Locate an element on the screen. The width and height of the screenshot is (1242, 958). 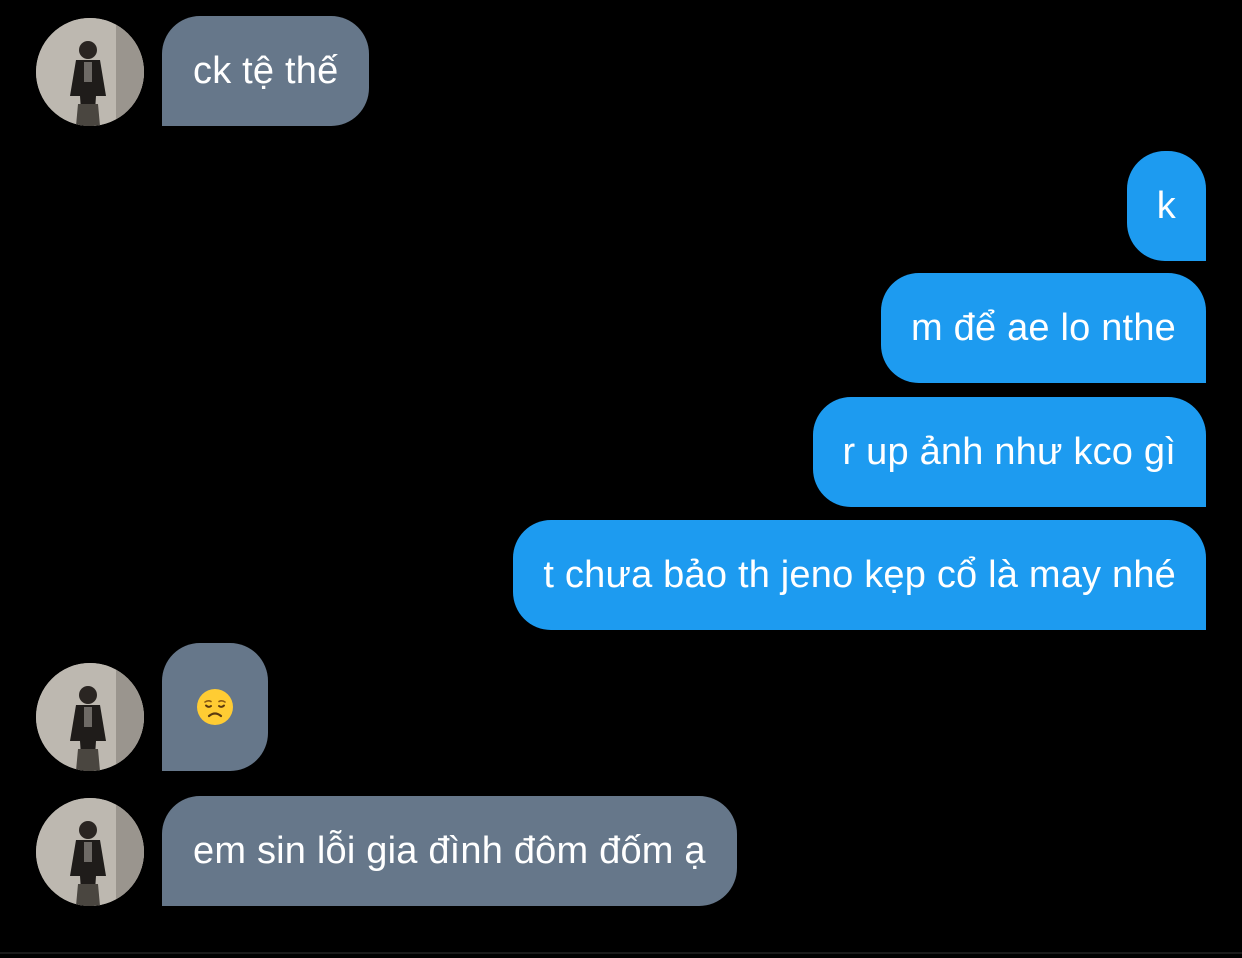
message-text: t chưa bảo th jeno kẹp cổ là may nhé is located at coordinates (859, 574).